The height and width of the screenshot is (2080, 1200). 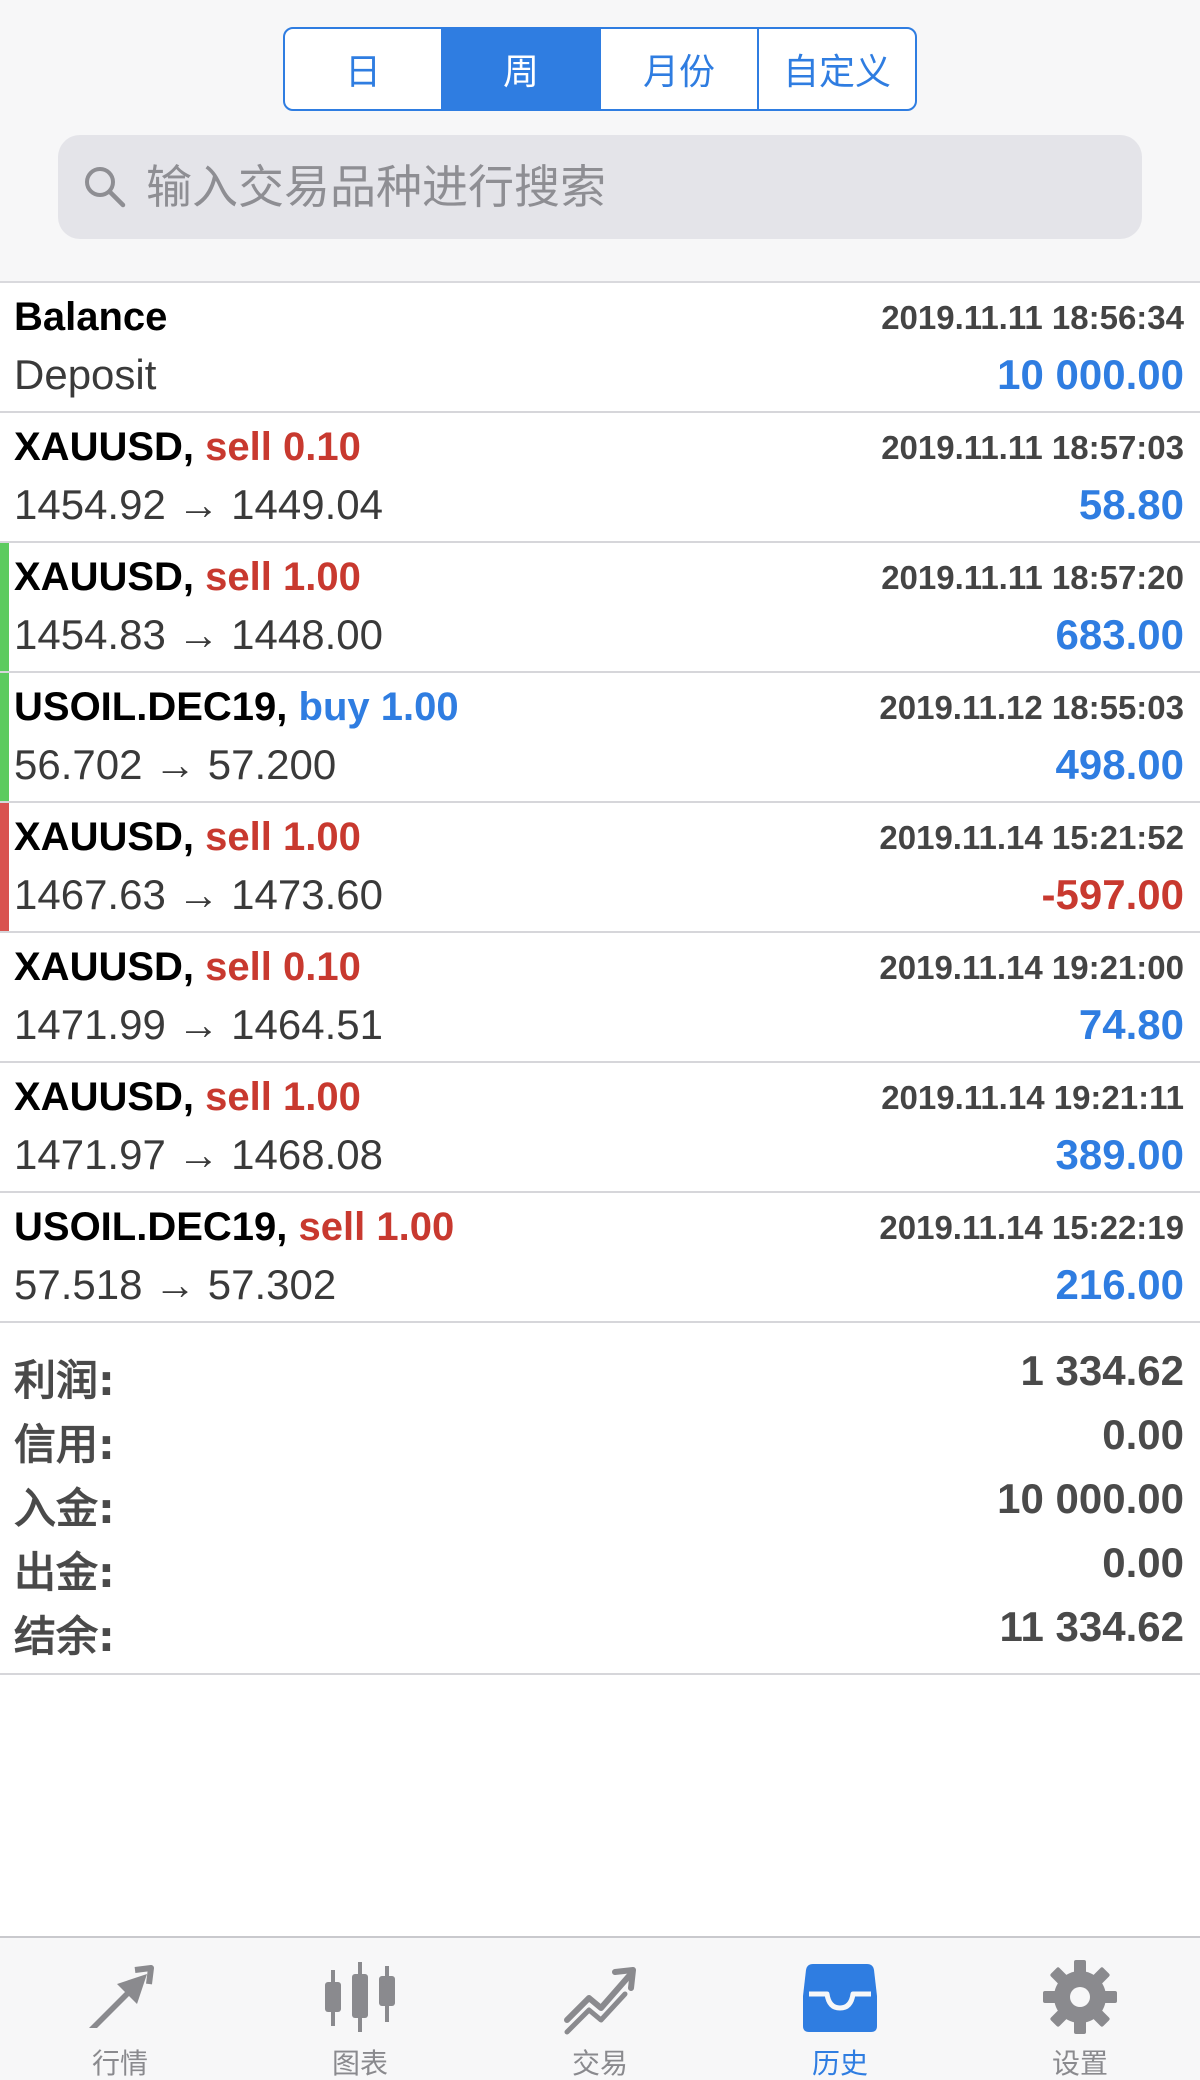 What do you see at coordinates (626, 187) in the screenshot?
I see `search-input` at bounding box center [626, 187].